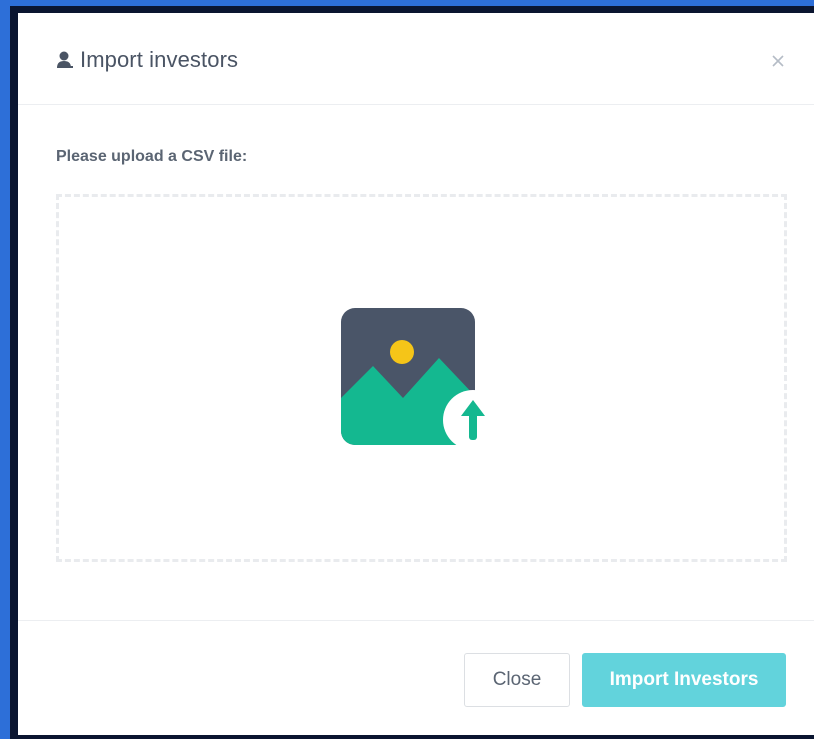 Image resolution: width=814 pixels, height=739 pixels. I want to click on upload-instruction-label: Please upload a CSV file:, so click(152, 156).